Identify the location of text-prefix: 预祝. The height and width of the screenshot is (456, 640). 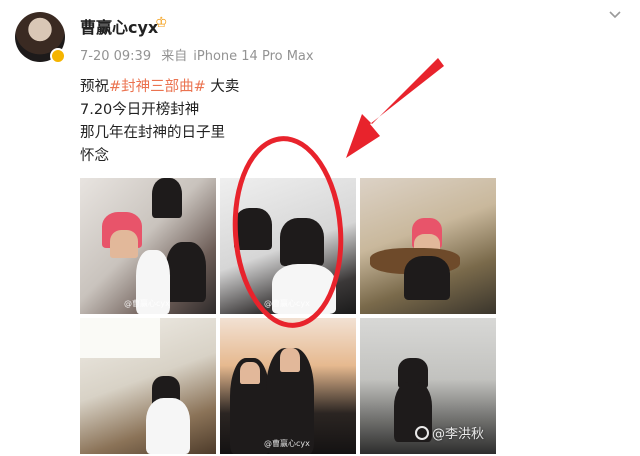
(94, 87).